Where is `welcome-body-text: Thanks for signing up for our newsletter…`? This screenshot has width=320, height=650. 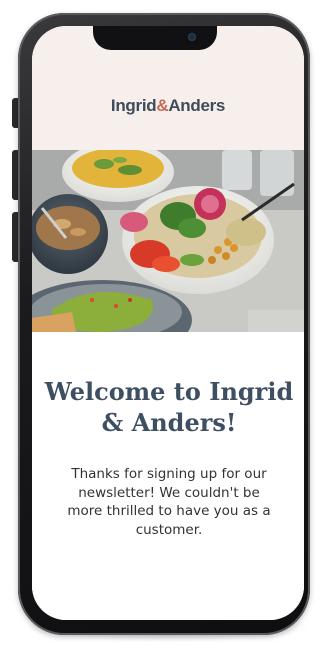
welcome-body-text: Thanks for signing up for our newsletter… is located at coordinates (169, 502).